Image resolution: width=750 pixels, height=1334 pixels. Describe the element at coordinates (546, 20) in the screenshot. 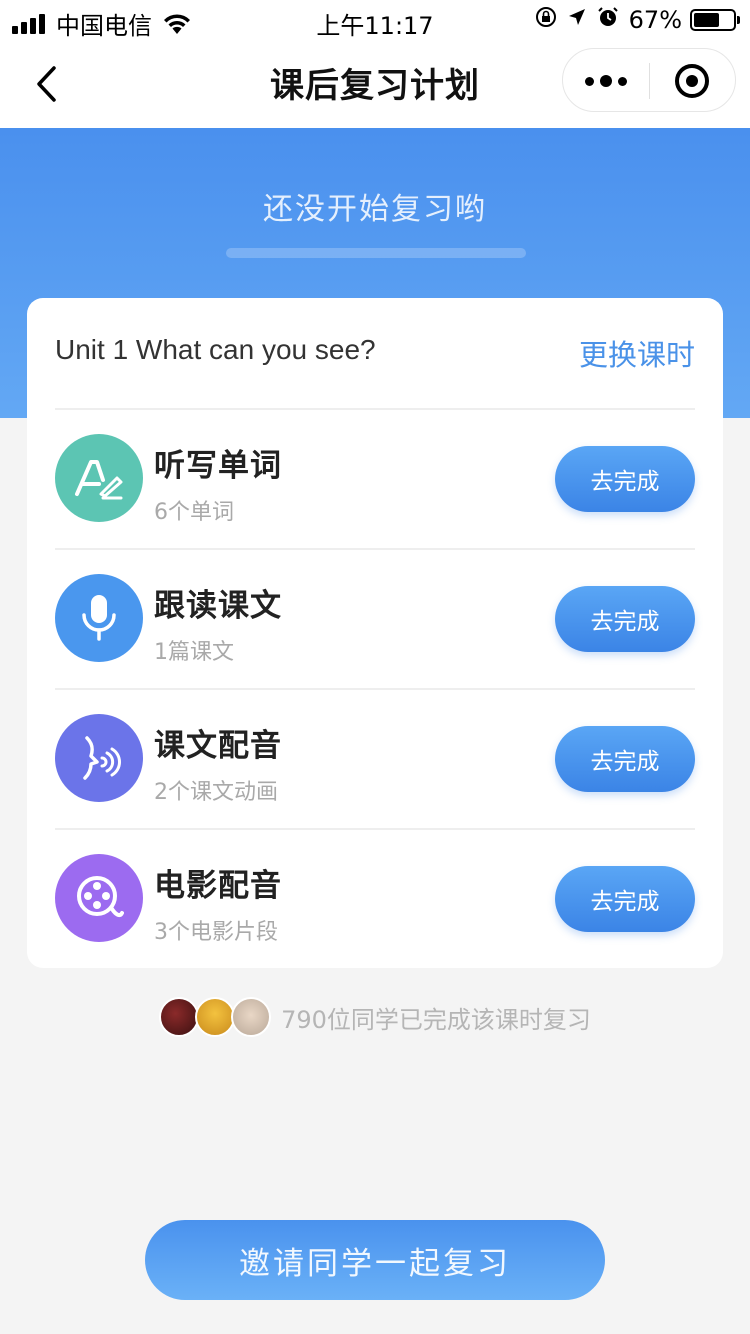

I see `orientation-lock-icon` at that location.